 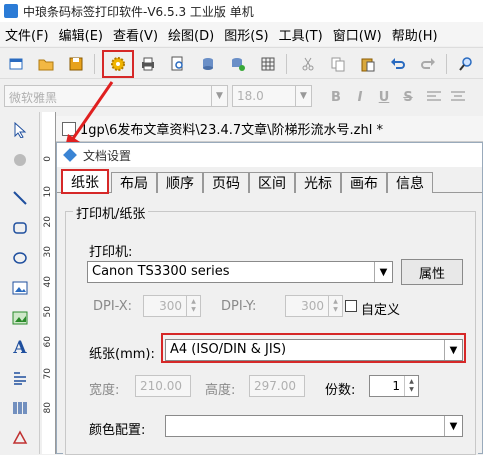 What do you see at coordinates (180, 182) in the screenshot?
I see `tab-order: 顺序` at bounding box center [180, 182].